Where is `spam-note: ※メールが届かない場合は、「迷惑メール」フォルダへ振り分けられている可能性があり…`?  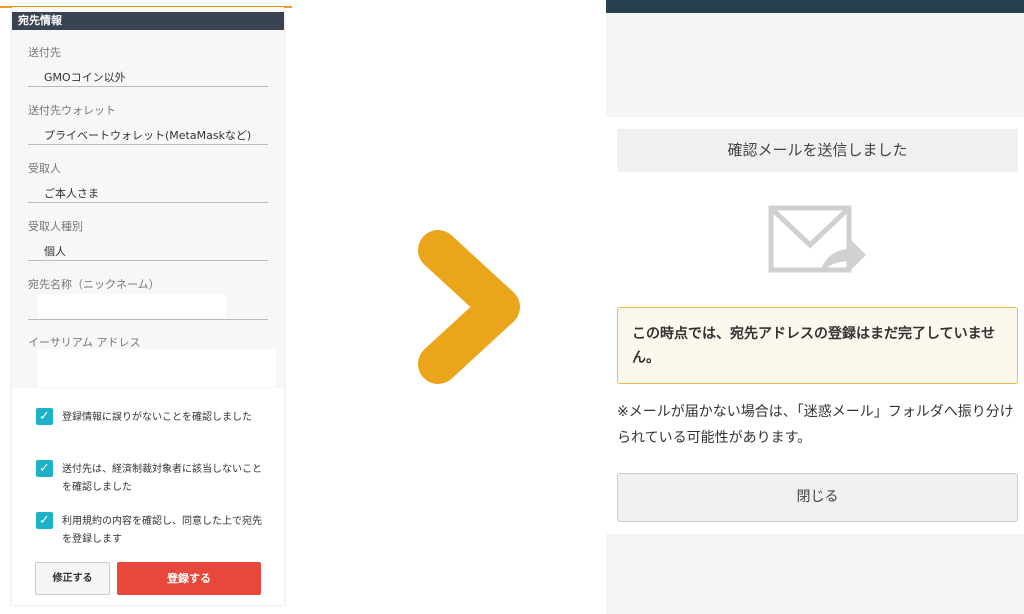 spam-note: ※メールが届かない場合は、「迷惑メール」フォルダへ振り分けられている可能性があり… is located at coordinates (815, 425).